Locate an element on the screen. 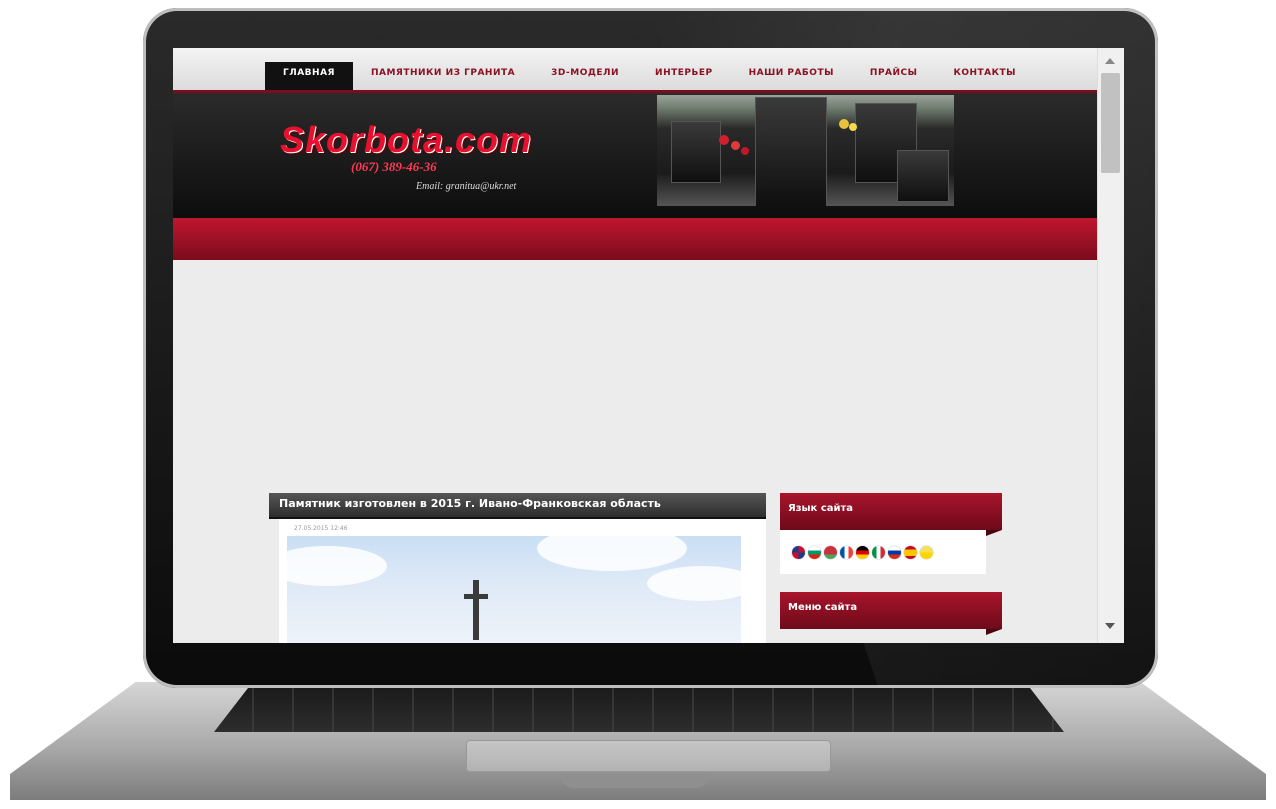 Image resolution: width=1276 pixels, height=809 pixels. vertical-scrollbar is located at coordinates (1110, 345).